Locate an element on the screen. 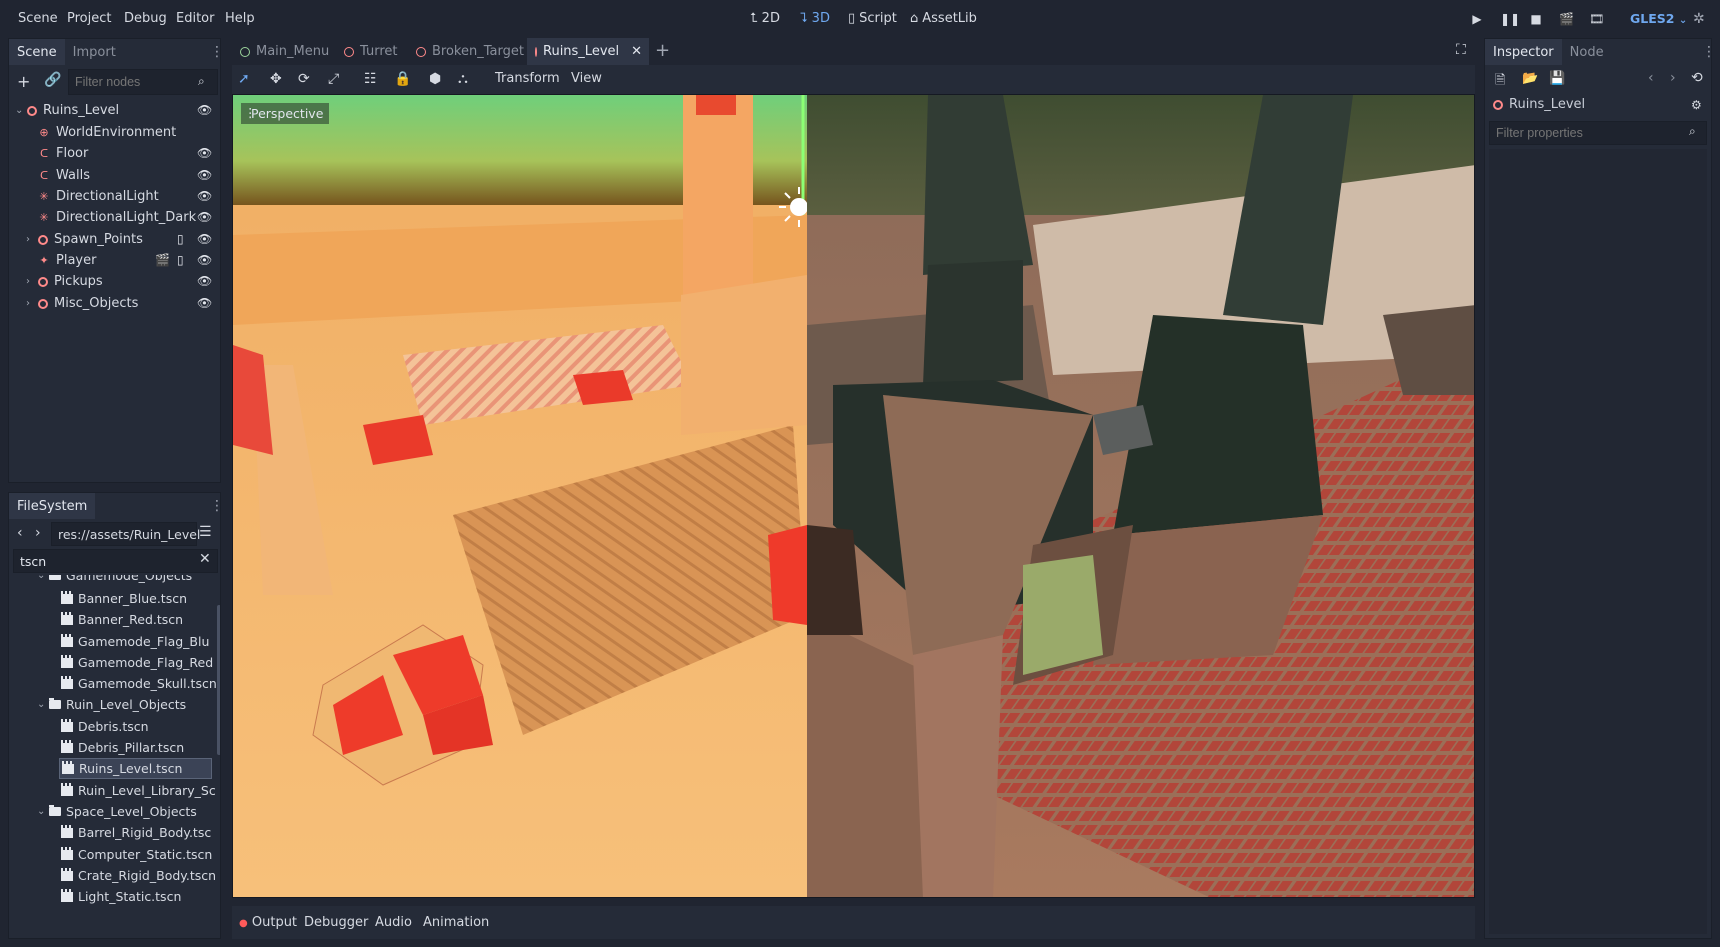 This screenshot has height=947, width=1720. menu-debug: Debug is located at coordinates (145, 18).